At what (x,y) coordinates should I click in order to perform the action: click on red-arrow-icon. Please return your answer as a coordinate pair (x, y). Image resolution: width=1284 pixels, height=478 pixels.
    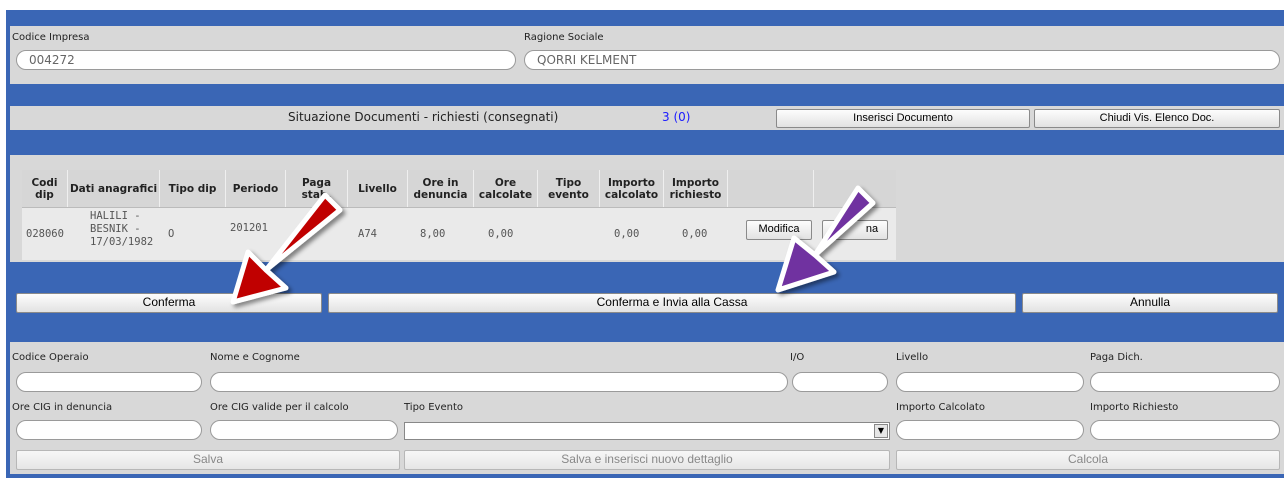
    Looking at the image, I should click on (286, 248).